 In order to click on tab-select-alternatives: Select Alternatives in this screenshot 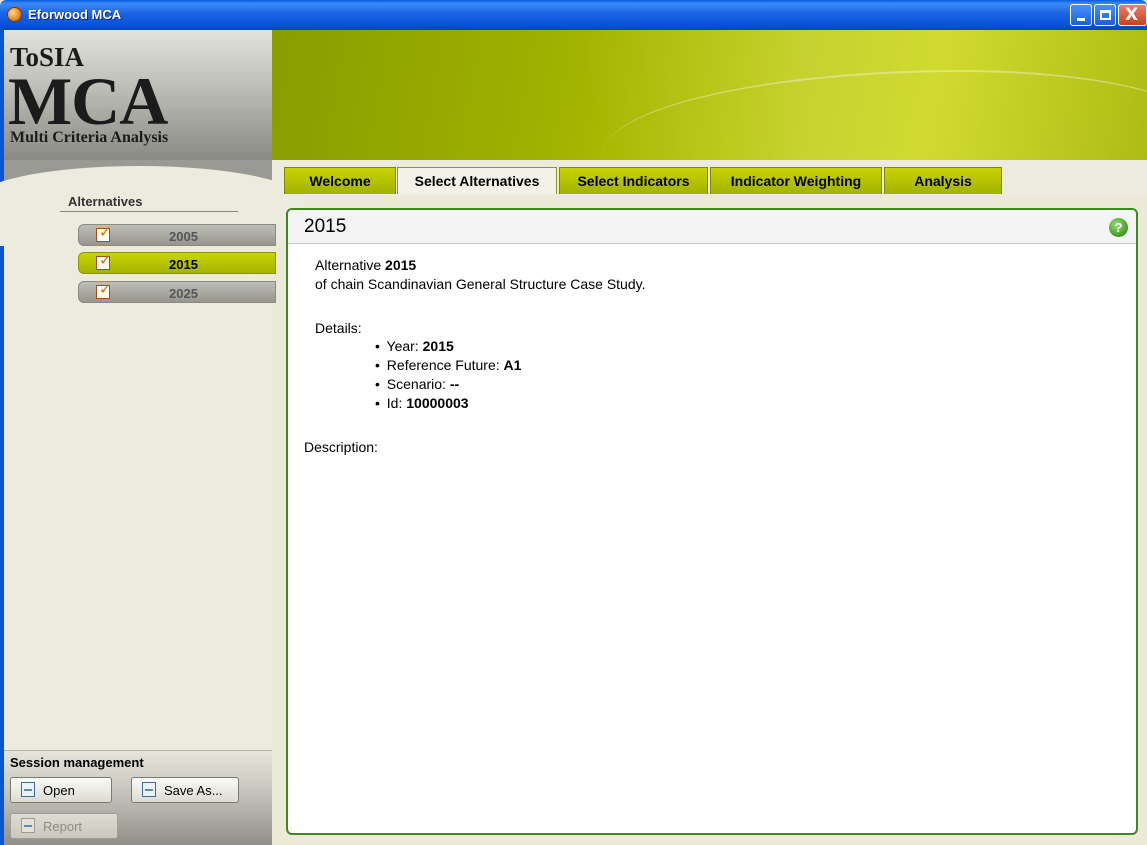, I will do `click(477, 180)`.